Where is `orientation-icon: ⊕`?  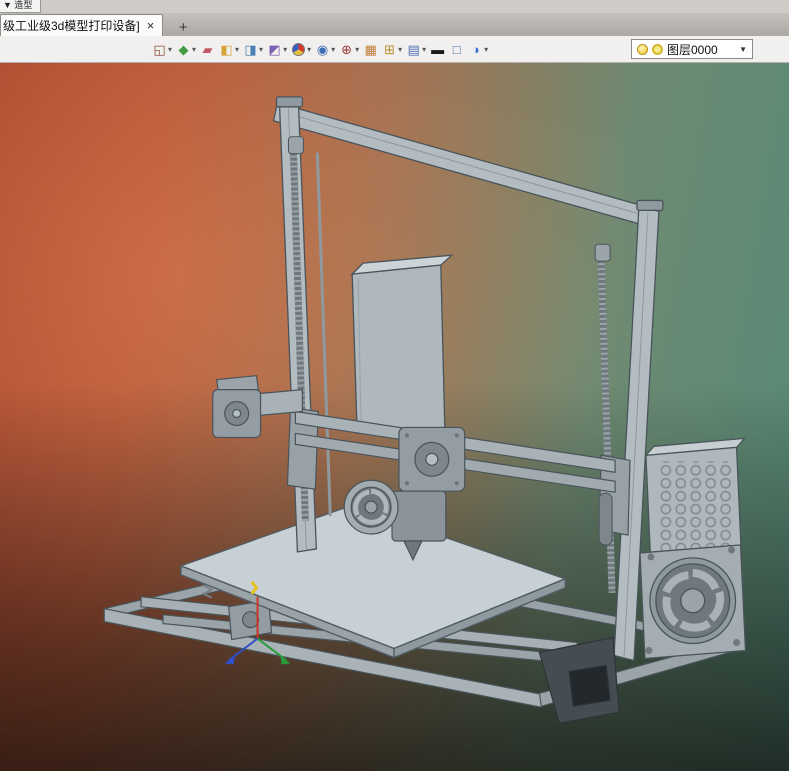 orientation-icon: ⊕ is located at coordinates (347, 49).